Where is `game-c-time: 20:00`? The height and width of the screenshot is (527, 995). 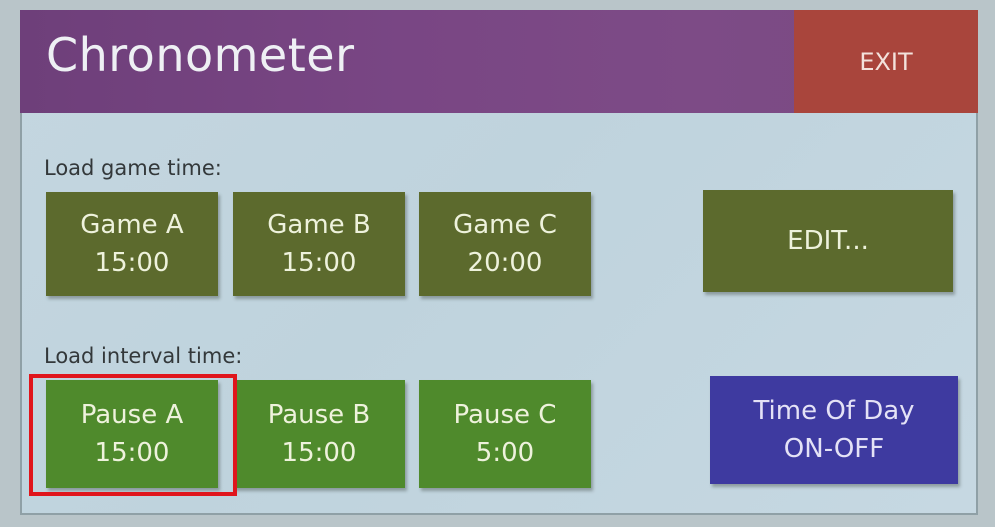 game-c-time: 20:00 is located at coordinates (505, 263).